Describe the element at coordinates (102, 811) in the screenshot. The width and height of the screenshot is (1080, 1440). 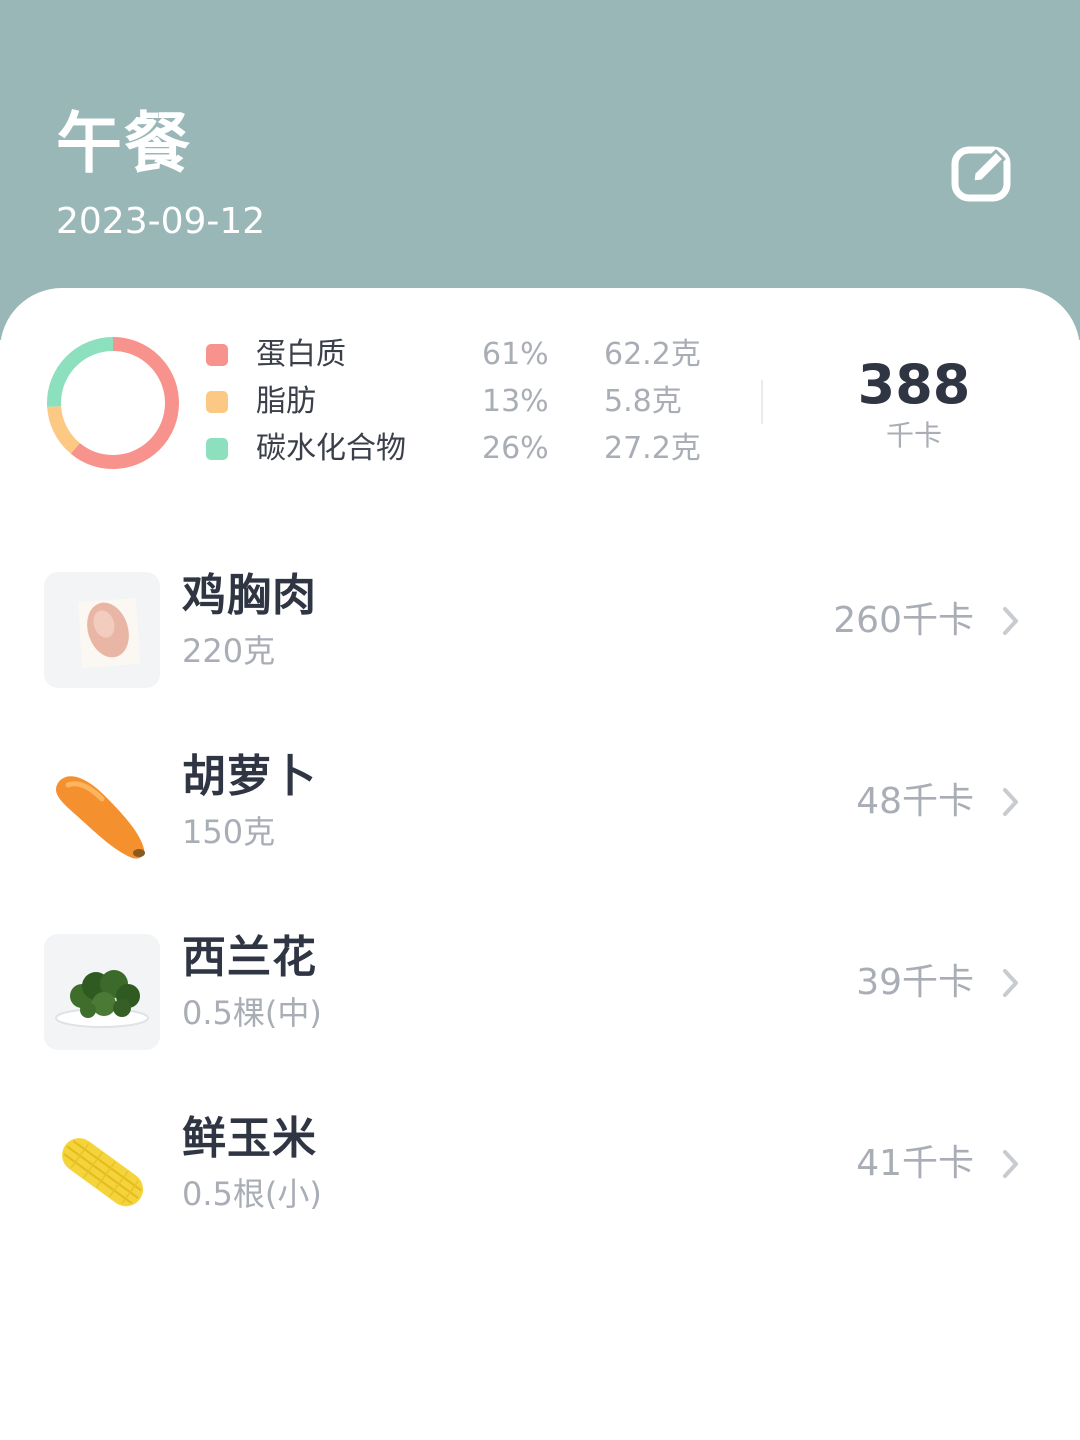
I see `carrot-image` at that location.